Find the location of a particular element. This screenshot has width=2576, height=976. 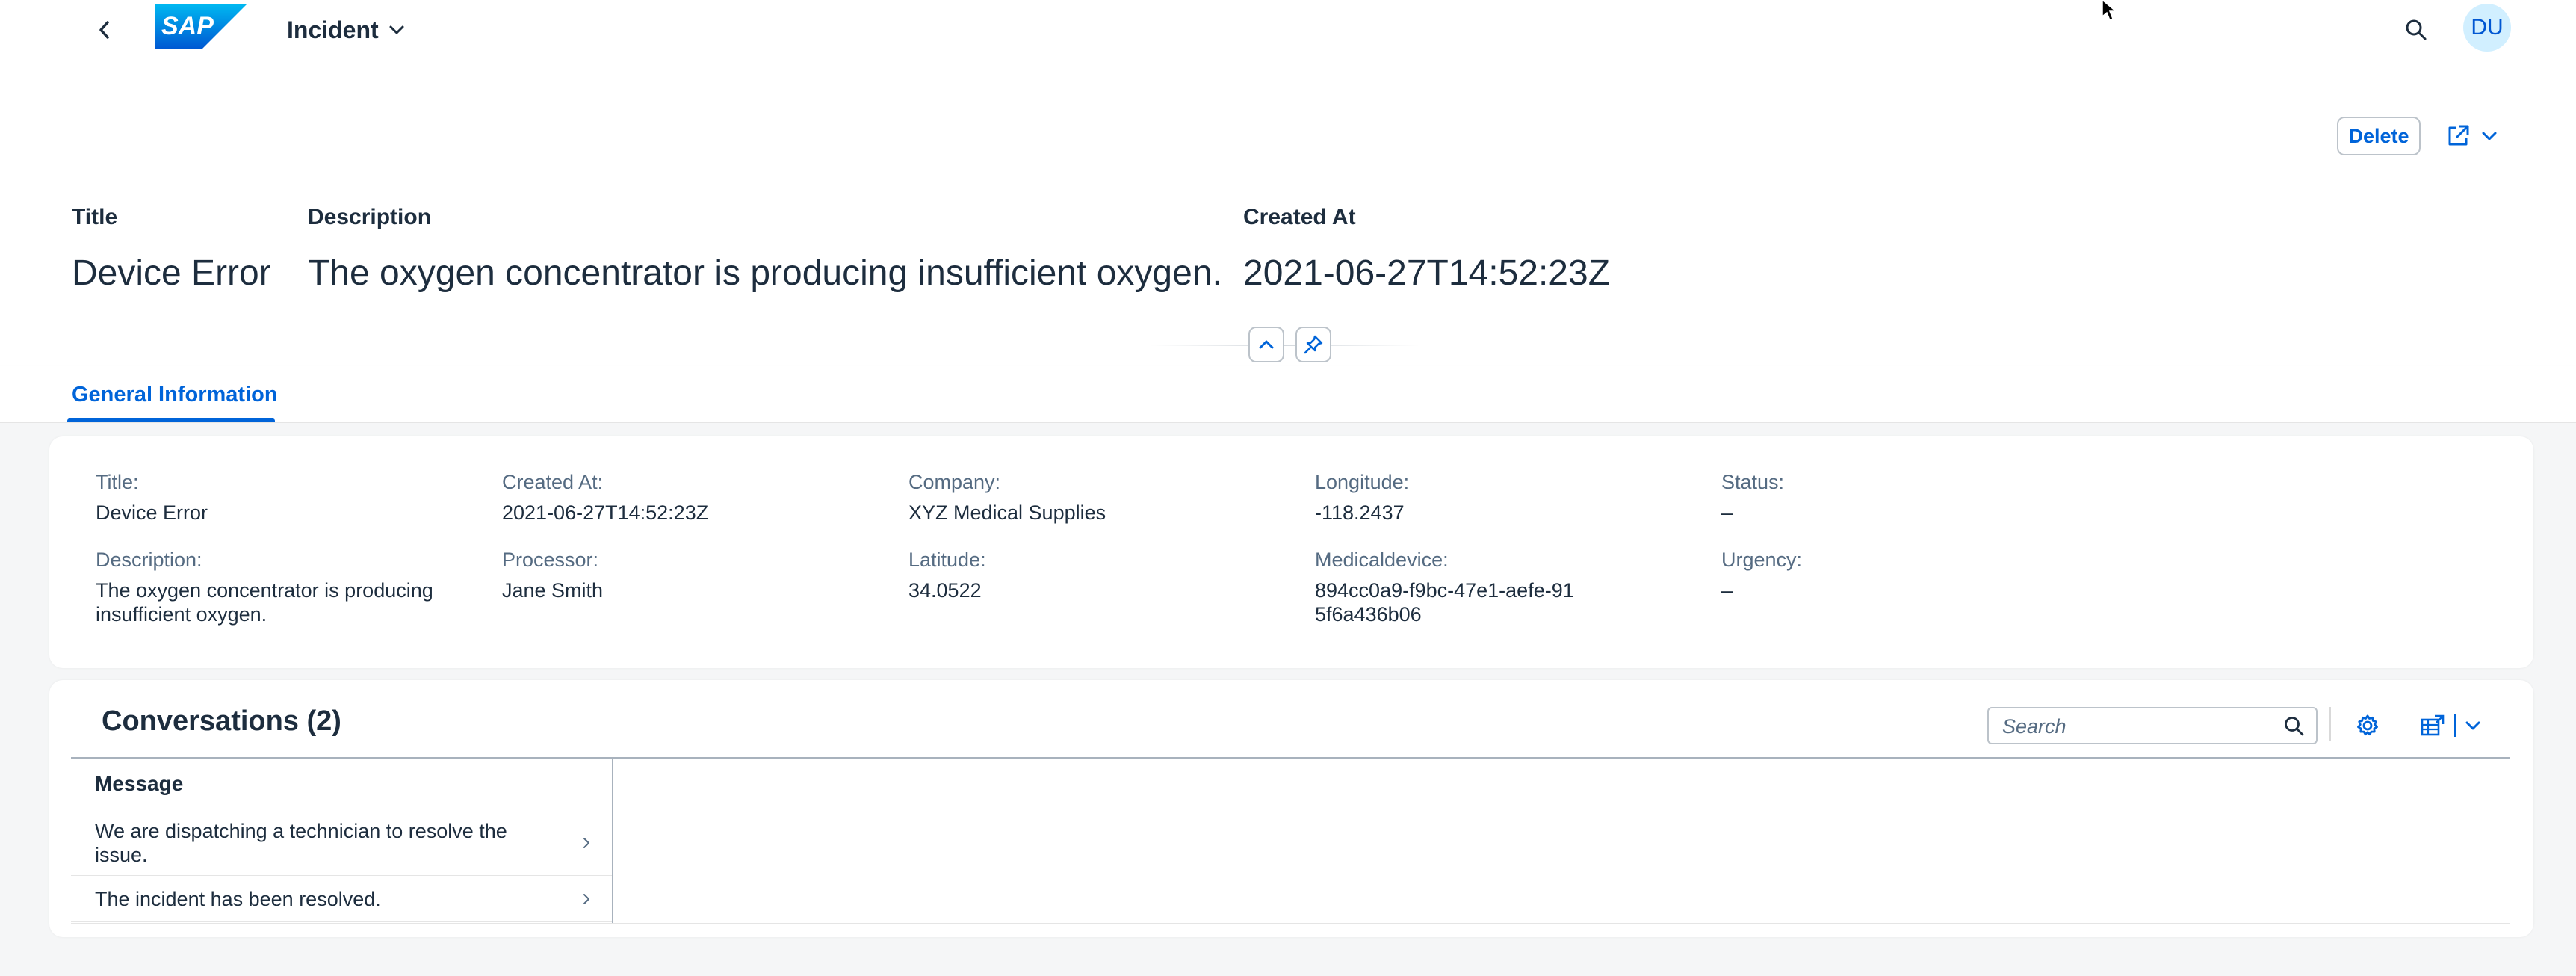

tab-general-information: General Information is located at coordinates (174, 394).